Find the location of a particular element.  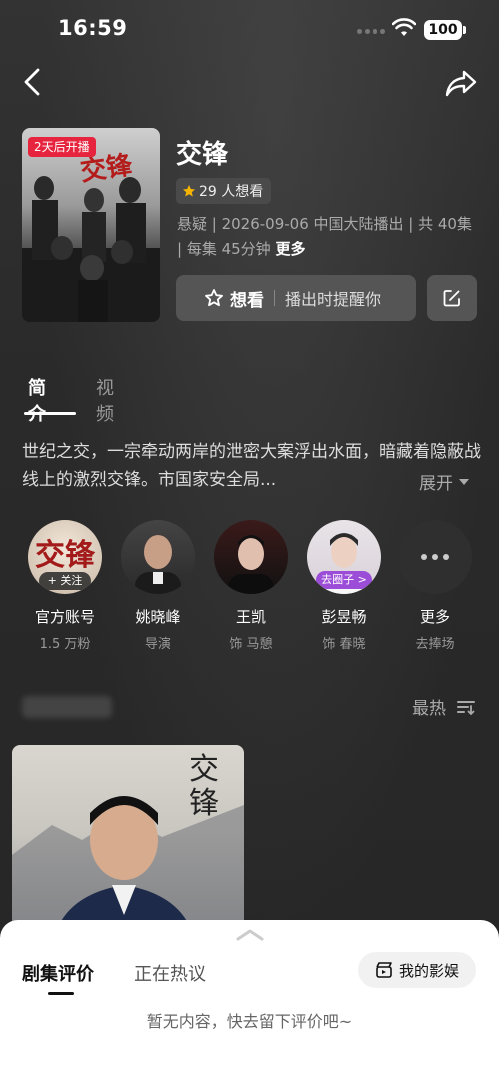

cast-role: 去捧场 is located at coordinates (435, 644).